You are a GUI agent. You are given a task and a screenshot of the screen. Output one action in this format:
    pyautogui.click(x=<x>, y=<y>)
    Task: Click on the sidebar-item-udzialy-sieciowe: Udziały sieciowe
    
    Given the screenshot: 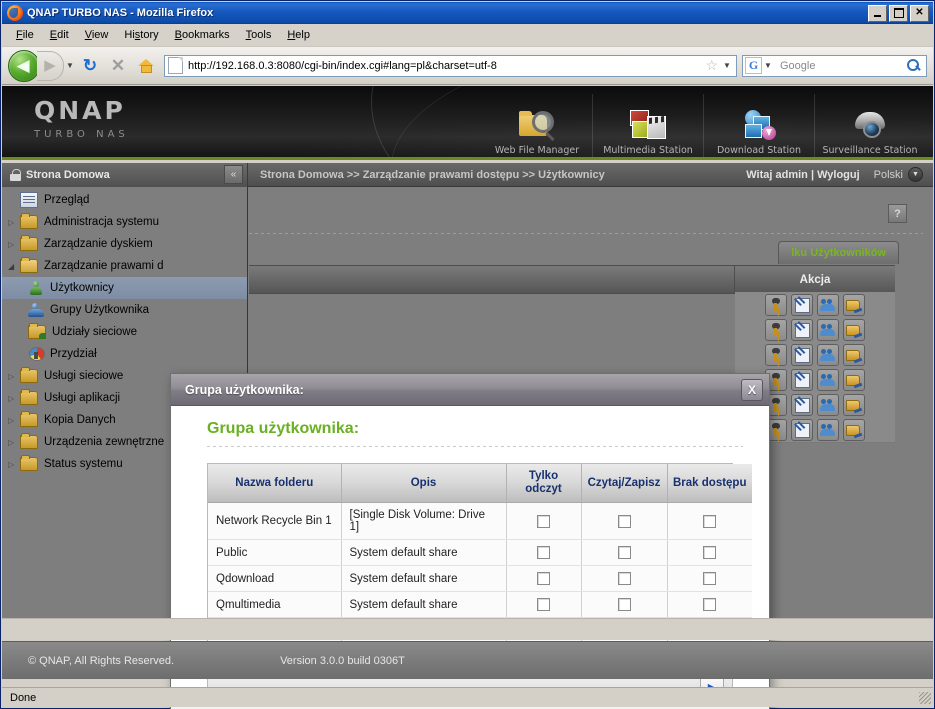 What is the action you would take?
    pyautogui.click(x=124, y=332)
    